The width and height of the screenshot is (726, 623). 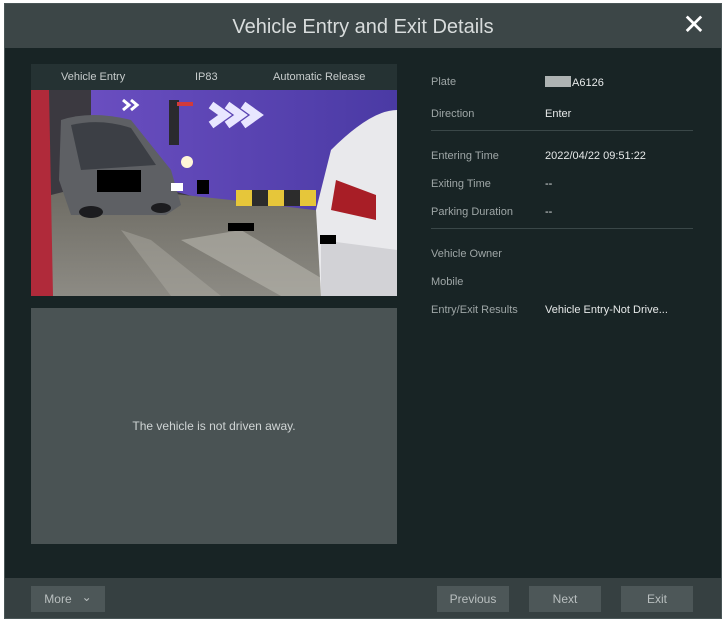 I want to click on entering-time-label: Entering Time, so click(x=465, y=156).